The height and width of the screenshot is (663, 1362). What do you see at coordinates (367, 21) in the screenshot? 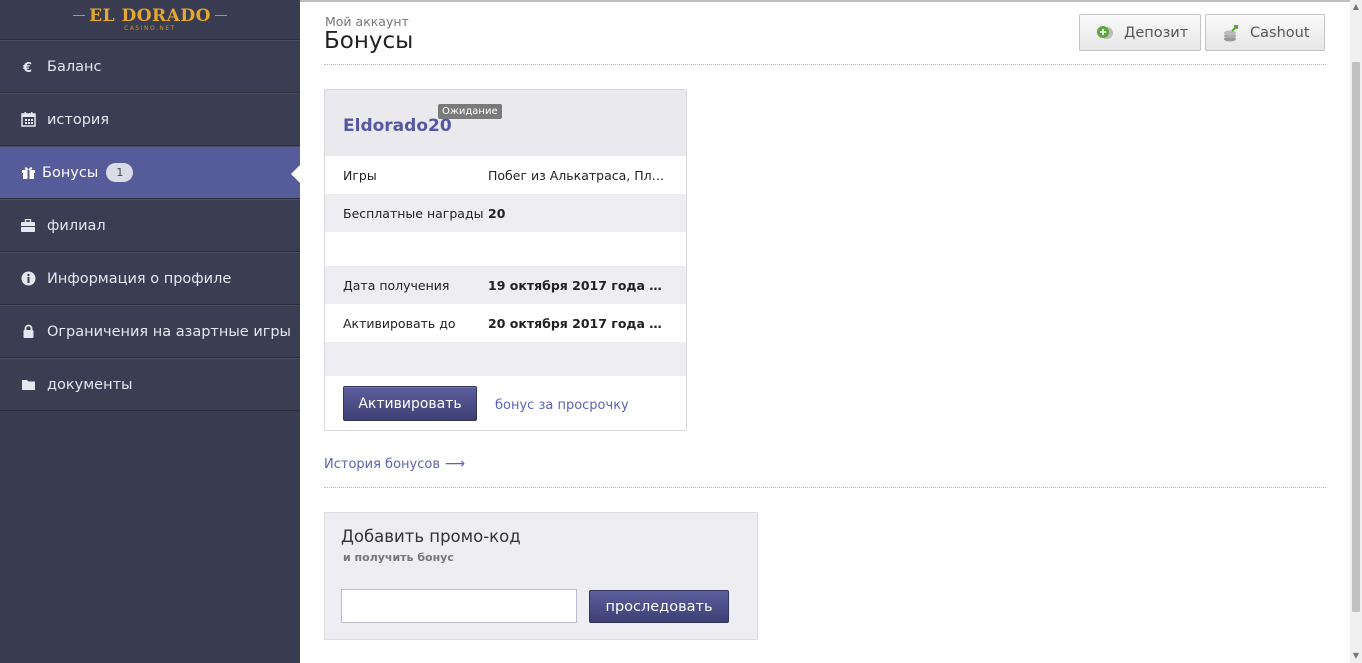
I see `breadcrumb: Мой аккаунт` at bounding box center [367, 21].